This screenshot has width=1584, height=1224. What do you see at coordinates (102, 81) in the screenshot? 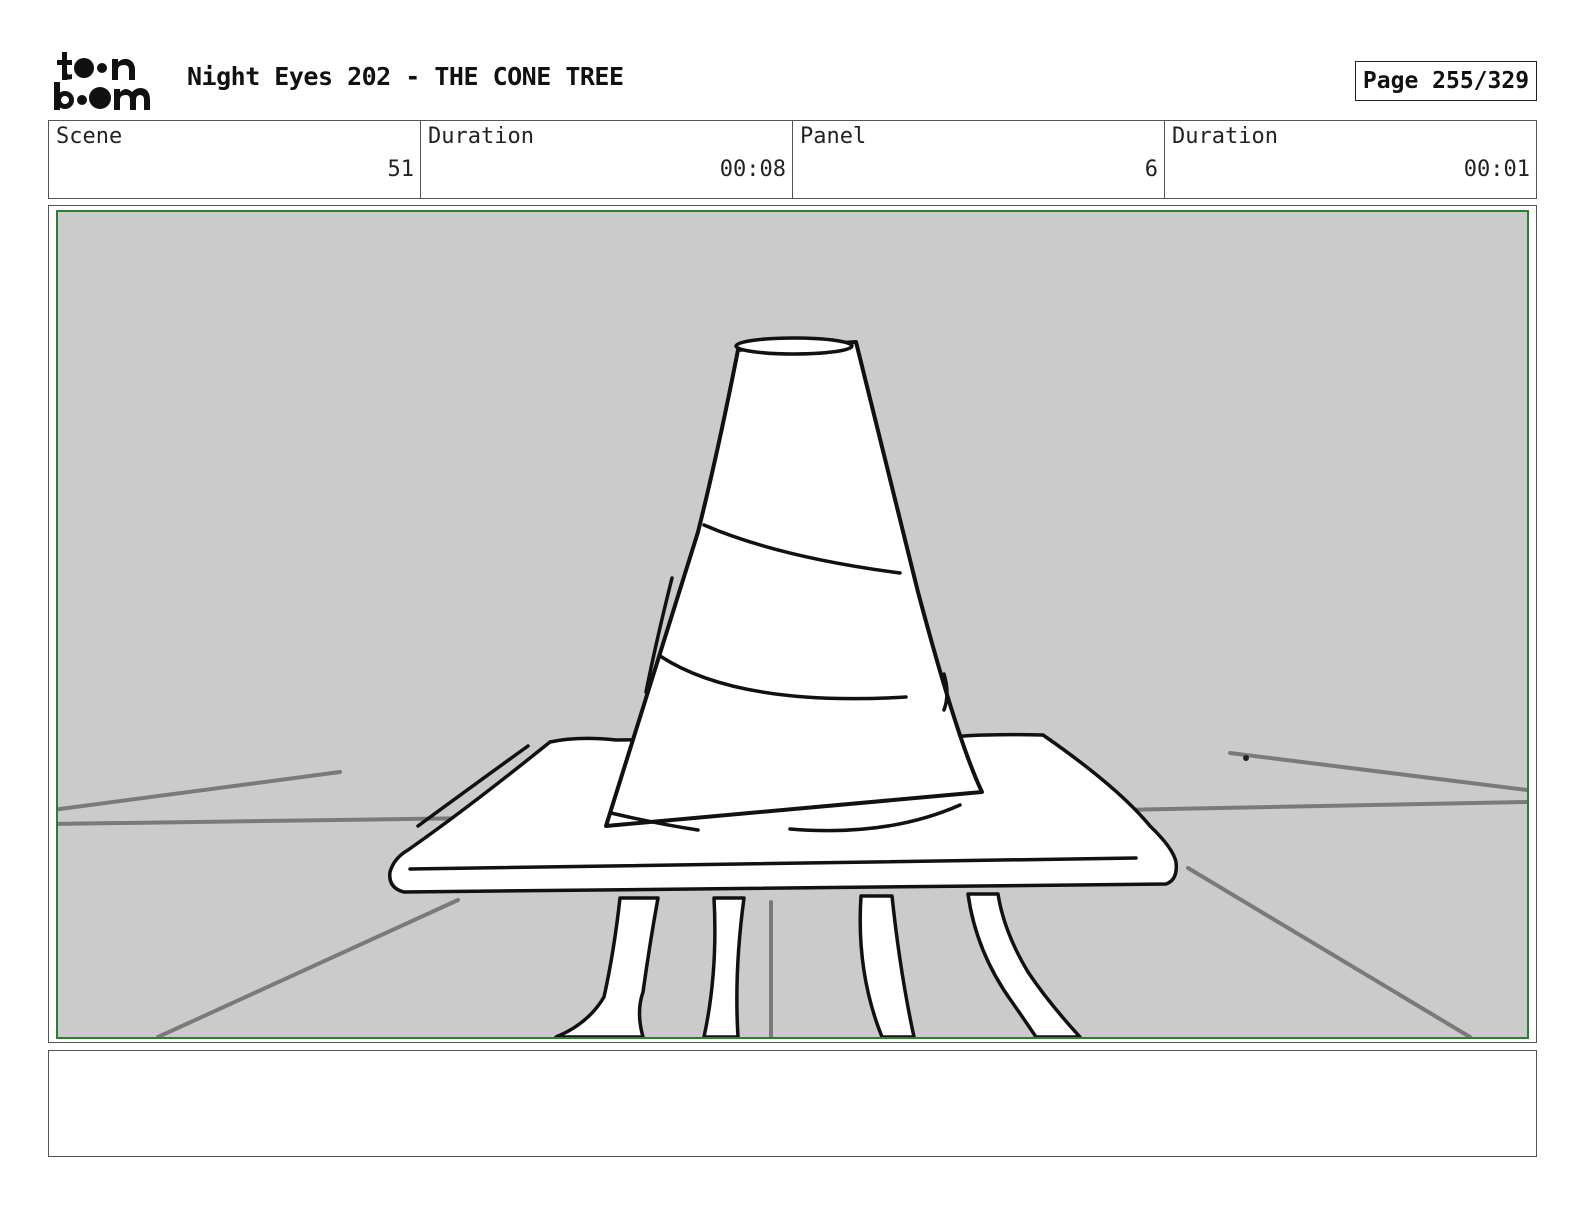
I see `toon-boom-logo` at bounding box center [102, 81].